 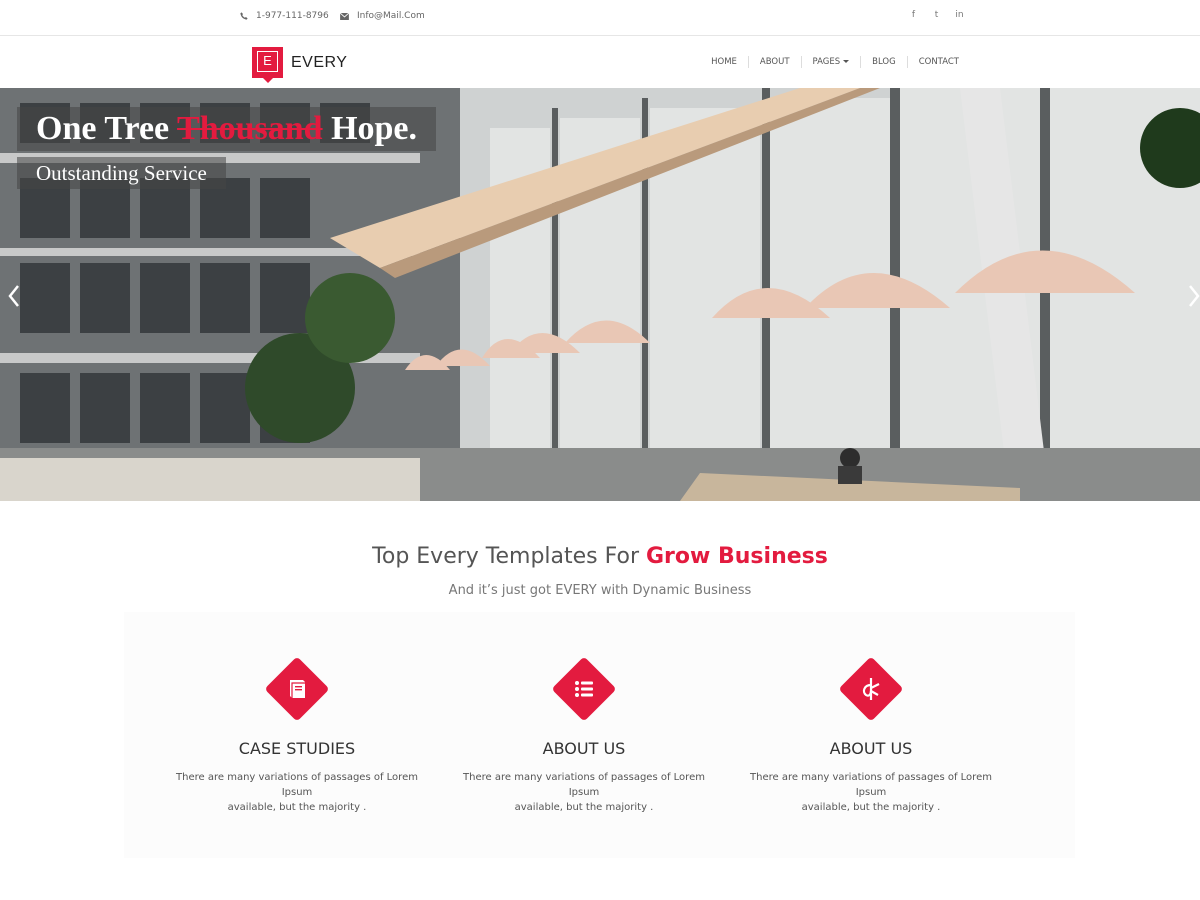 I want to click on book-icon, so click(x=297, y=689).